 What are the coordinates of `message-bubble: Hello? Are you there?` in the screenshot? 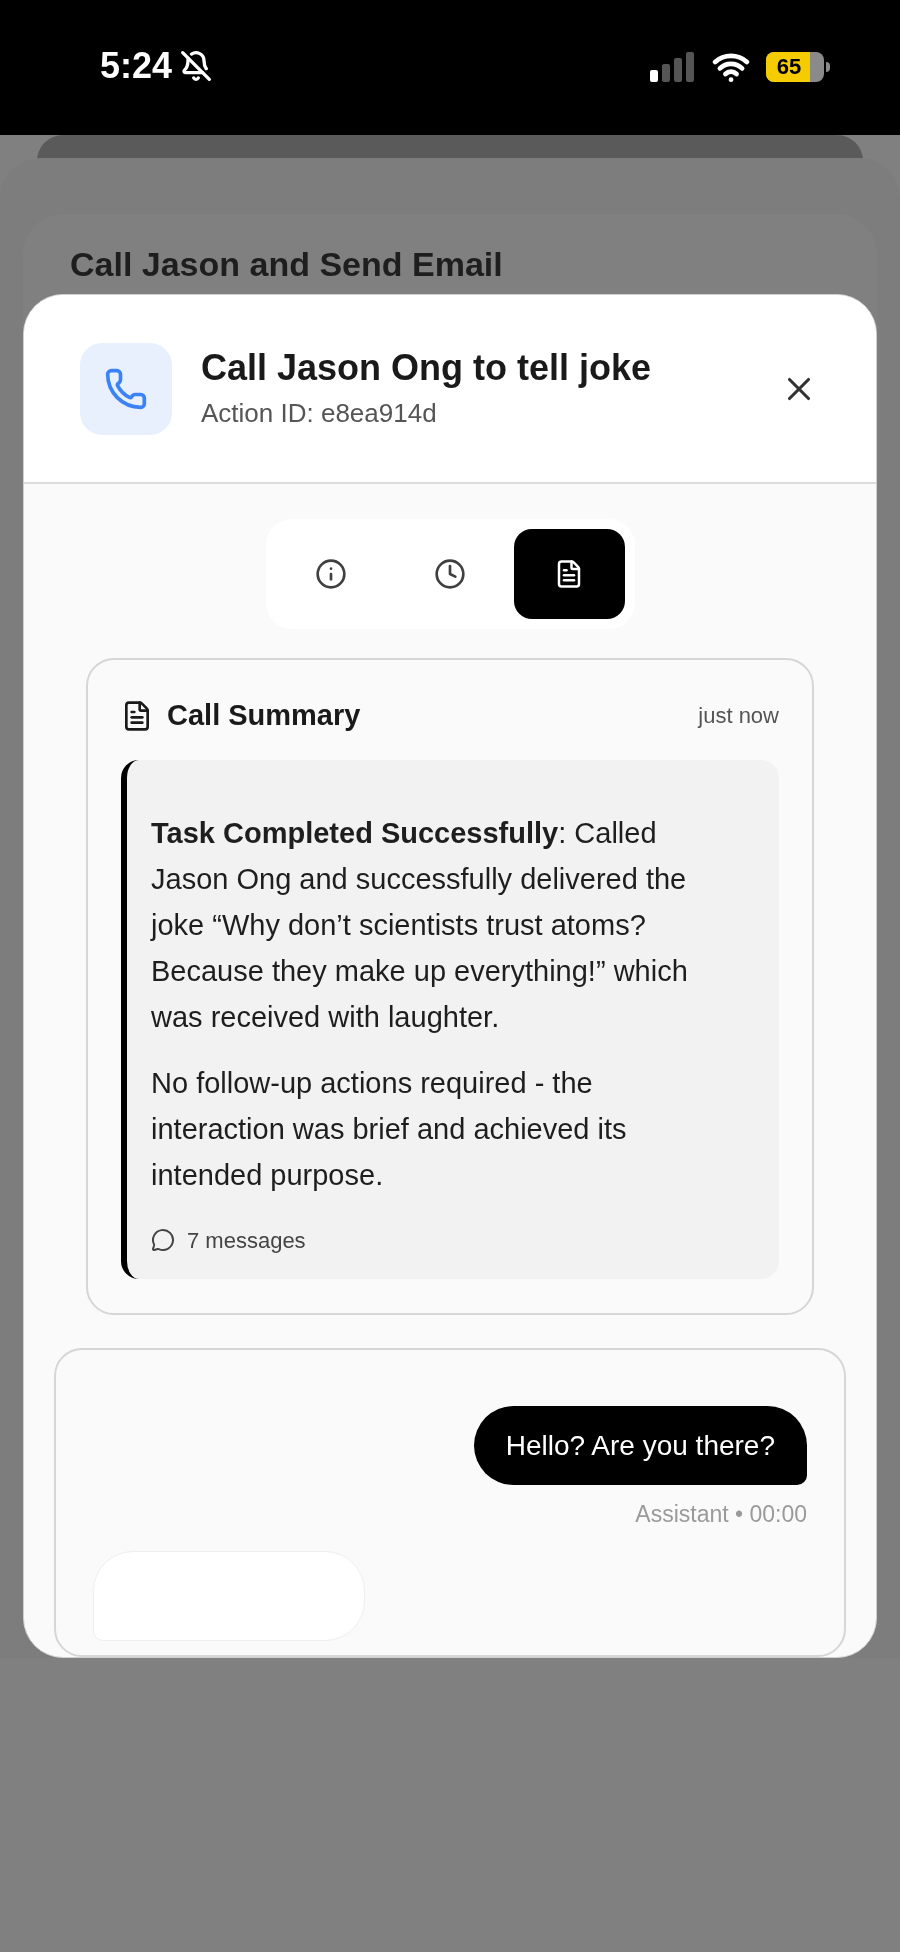 It's located at (640, 1445).